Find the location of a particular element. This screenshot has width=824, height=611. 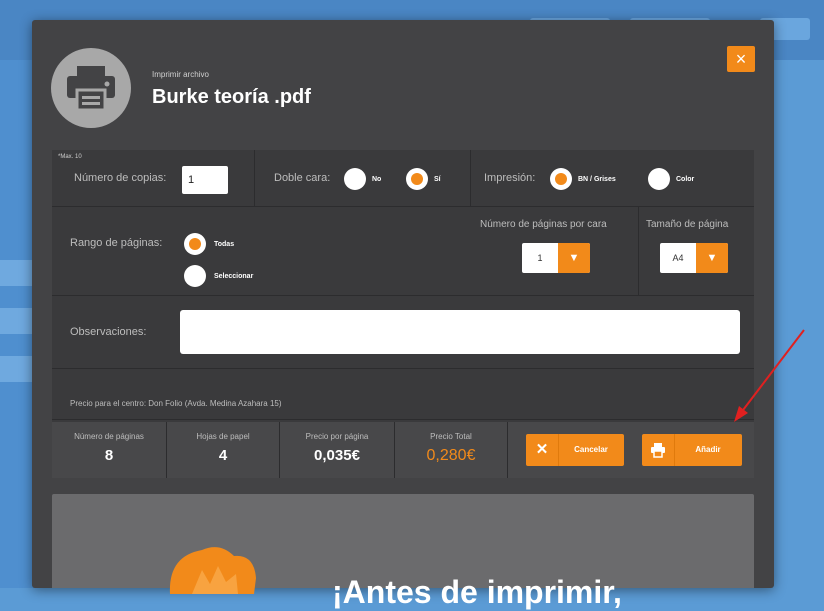

range-cell: Rango de páginas: Todas Seleccionar is located at coordinates (261, 251).